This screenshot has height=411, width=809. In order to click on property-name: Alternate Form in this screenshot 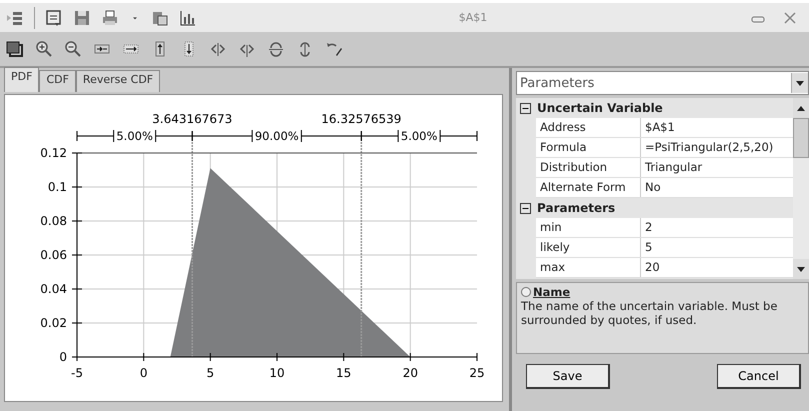, I will do `click(588, 187)`.